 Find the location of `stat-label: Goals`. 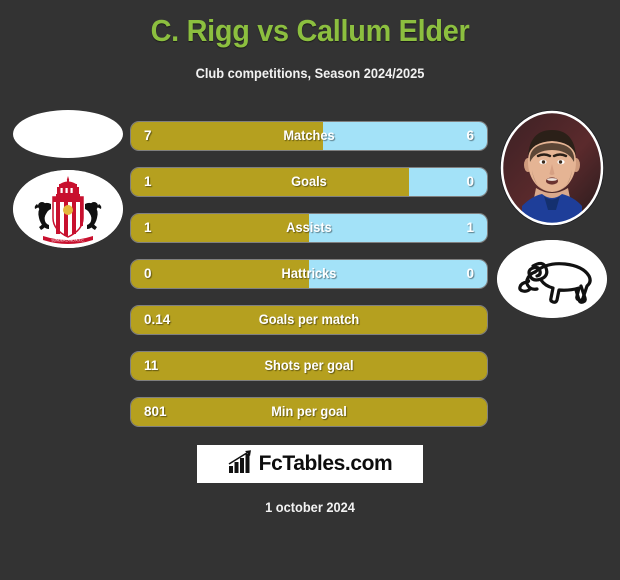

stat-label: Goals is located at coordinates (309, 181).